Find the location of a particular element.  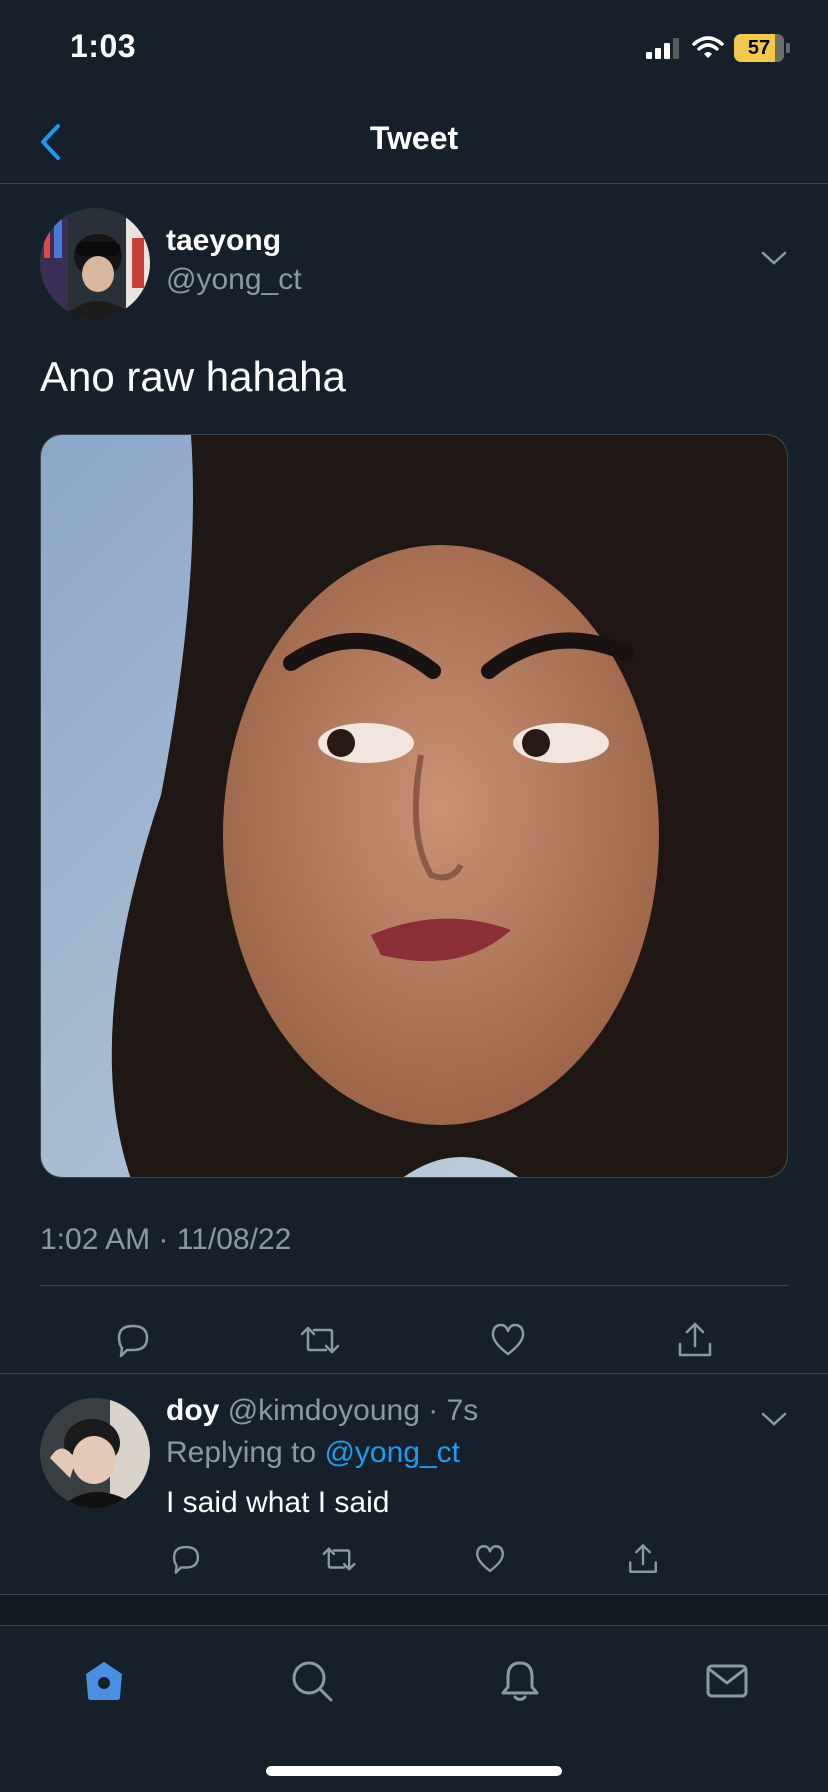

battery-icon: 57 is located at coordinates (762, 48).